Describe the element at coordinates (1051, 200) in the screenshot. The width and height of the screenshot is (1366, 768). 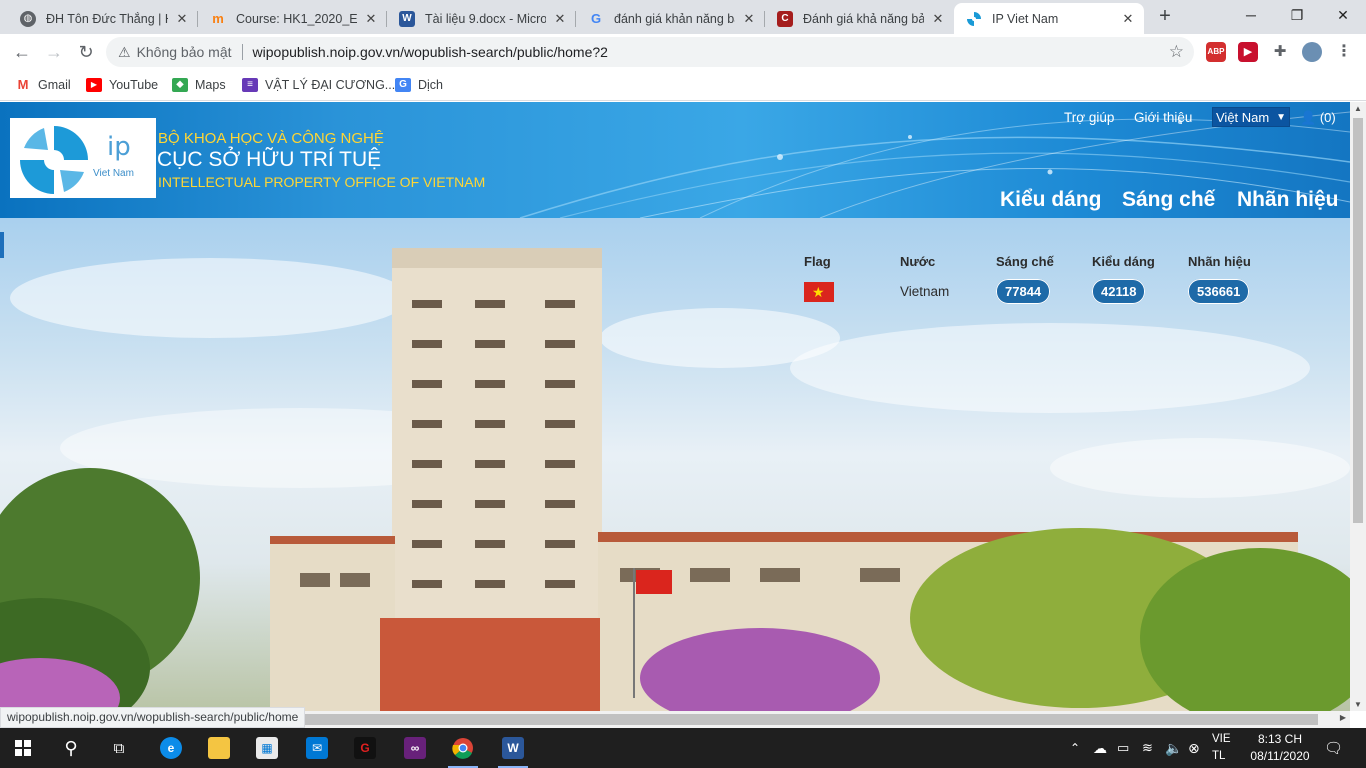
I see `nav-designs: Kiểu dáng` at that location.